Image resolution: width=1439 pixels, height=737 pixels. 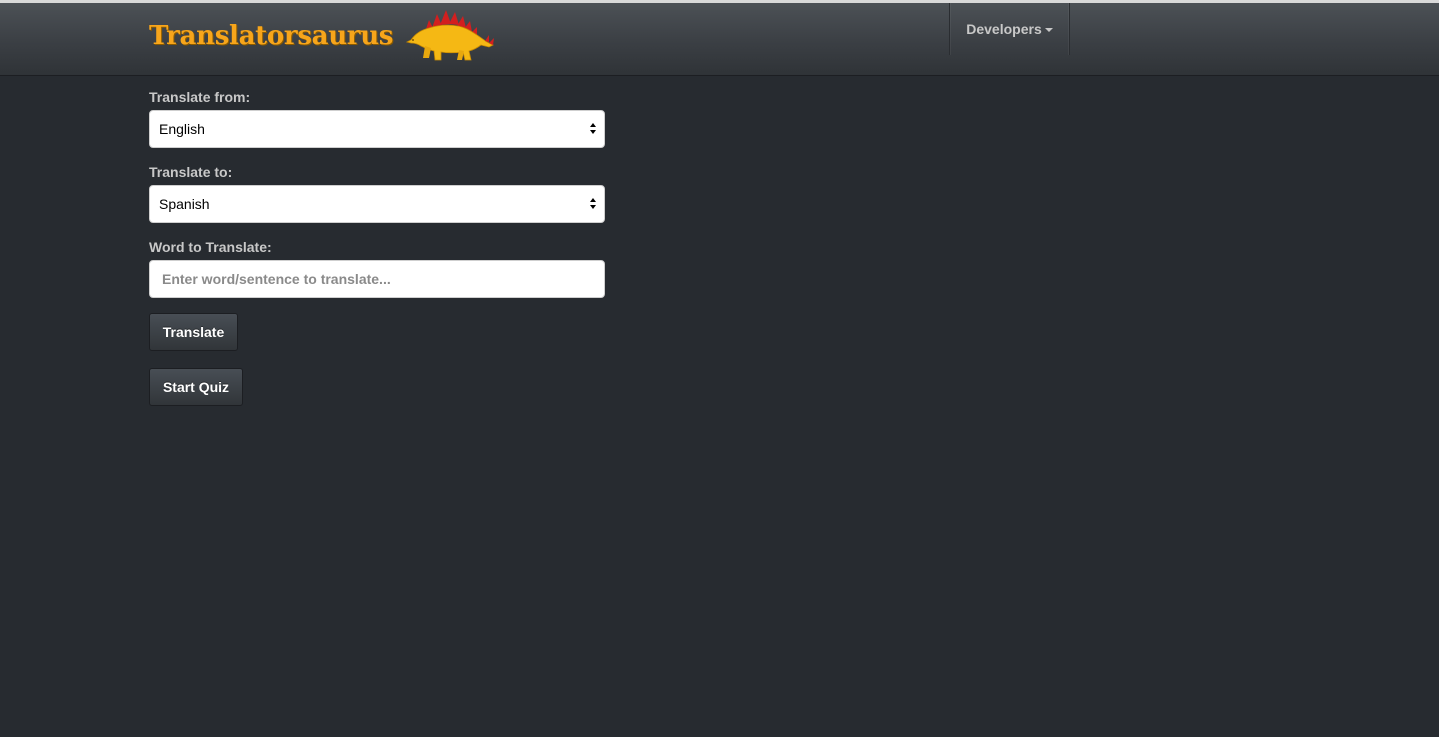 I want to click on developers-dropdown: Developers, so click(x=1009, y=29).